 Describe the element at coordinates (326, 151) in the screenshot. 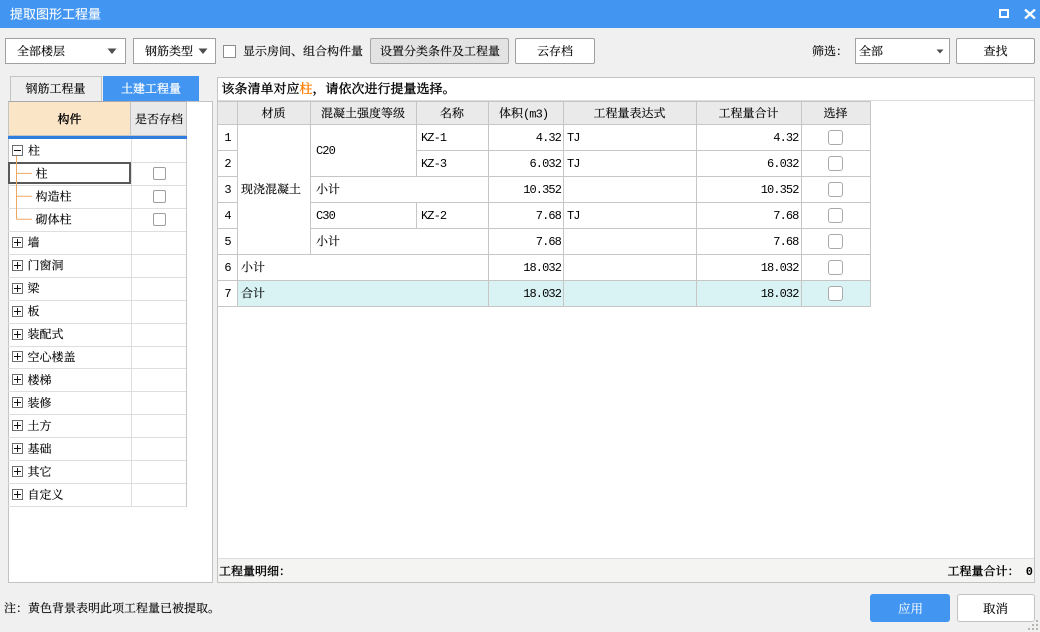

I see `svg-text: C20` at that location.